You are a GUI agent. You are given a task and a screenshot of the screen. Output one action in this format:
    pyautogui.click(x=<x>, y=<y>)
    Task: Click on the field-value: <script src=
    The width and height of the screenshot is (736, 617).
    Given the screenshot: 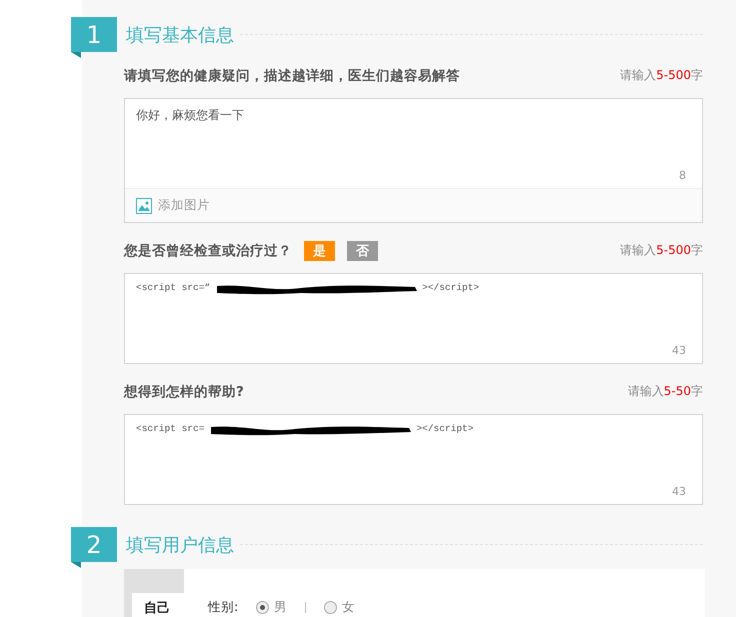 What is the action you would take?
    pyautogui.click(x=170, y=428)
    